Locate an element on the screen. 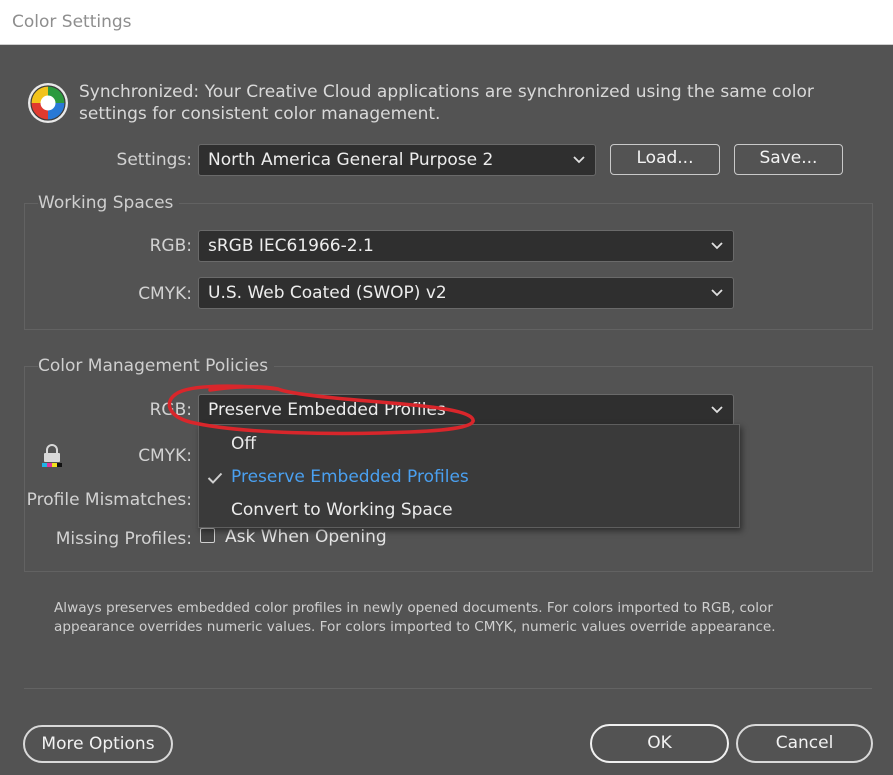 This screenshot has width=893, height=775. working-cmyk-label: CMYK: is located at coordinates (165, 294).